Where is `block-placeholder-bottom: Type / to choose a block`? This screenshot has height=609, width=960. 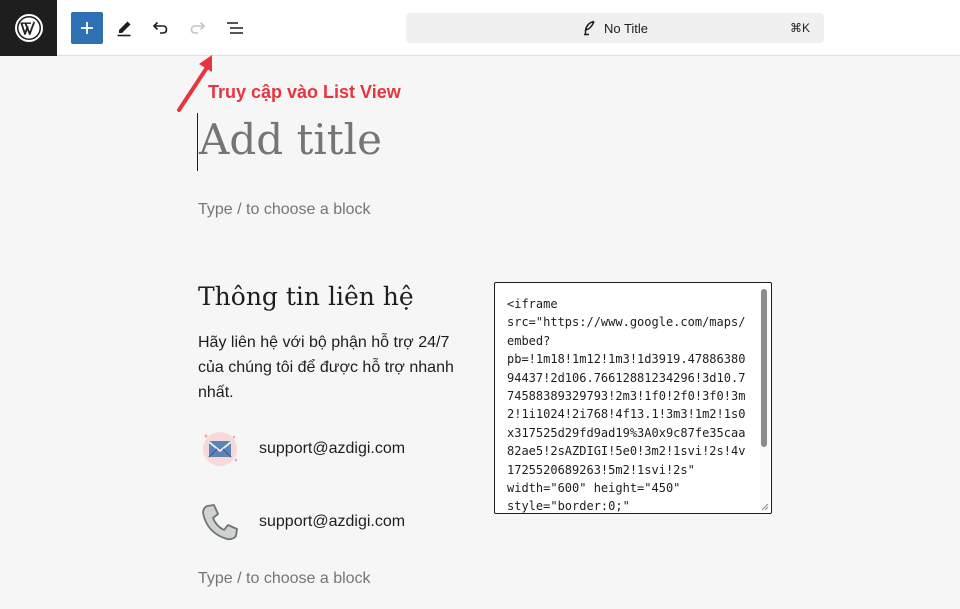 block-placeholder-bottom: Type / to choose a block is located at coordinates (284, 579).